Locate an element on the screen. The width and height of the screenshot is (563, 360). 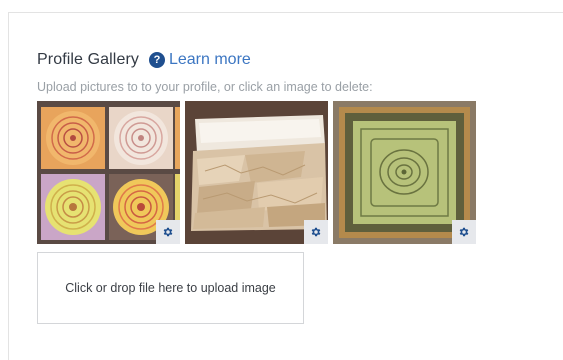
learn-more-link: Learn more is located at coordinates (210, 60).